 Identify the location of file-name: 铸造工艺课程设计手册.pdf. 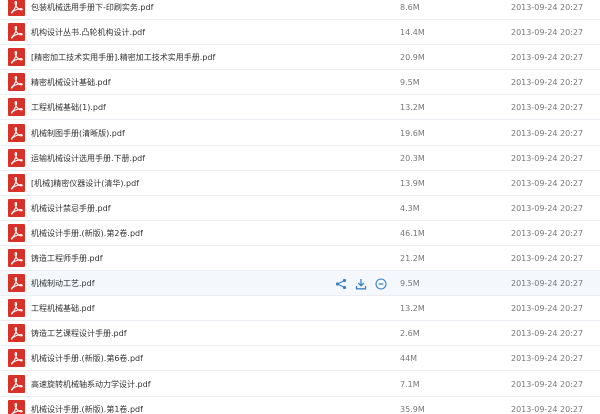
(79, 333).